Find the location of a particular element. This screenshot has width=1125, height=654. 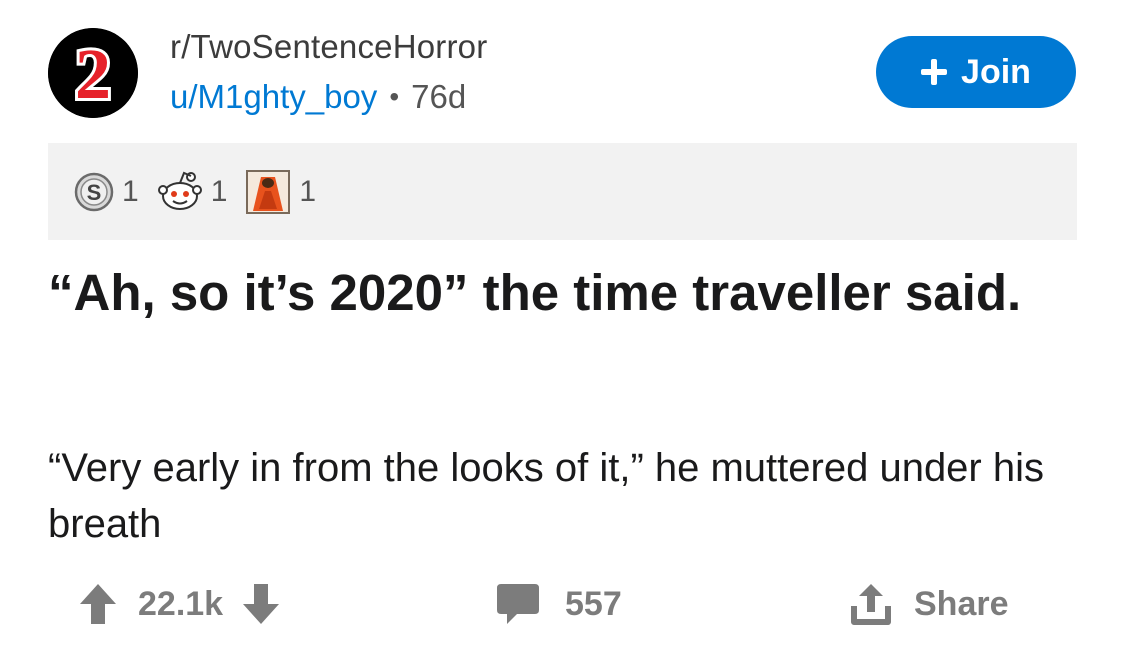

avatar-graphic: 2 2 is located at coordinates (93, 73).